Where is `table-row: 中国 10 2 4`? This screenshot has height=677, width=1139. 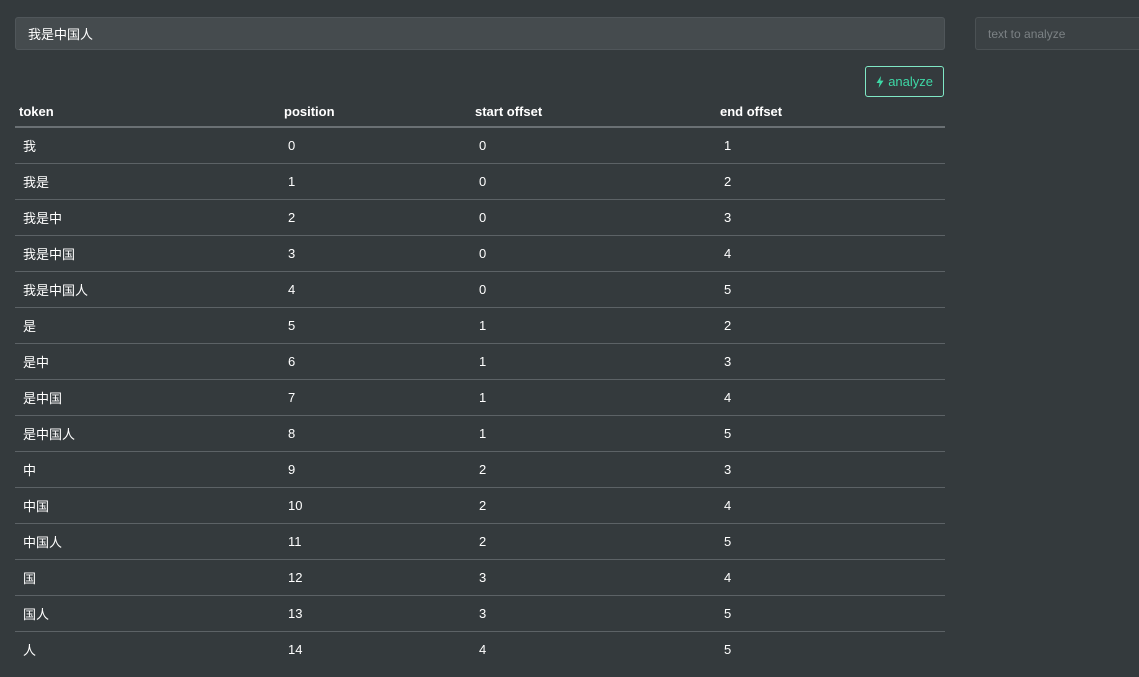 table-row: 中国 10 2 4 is located at coordinates (480, 505).